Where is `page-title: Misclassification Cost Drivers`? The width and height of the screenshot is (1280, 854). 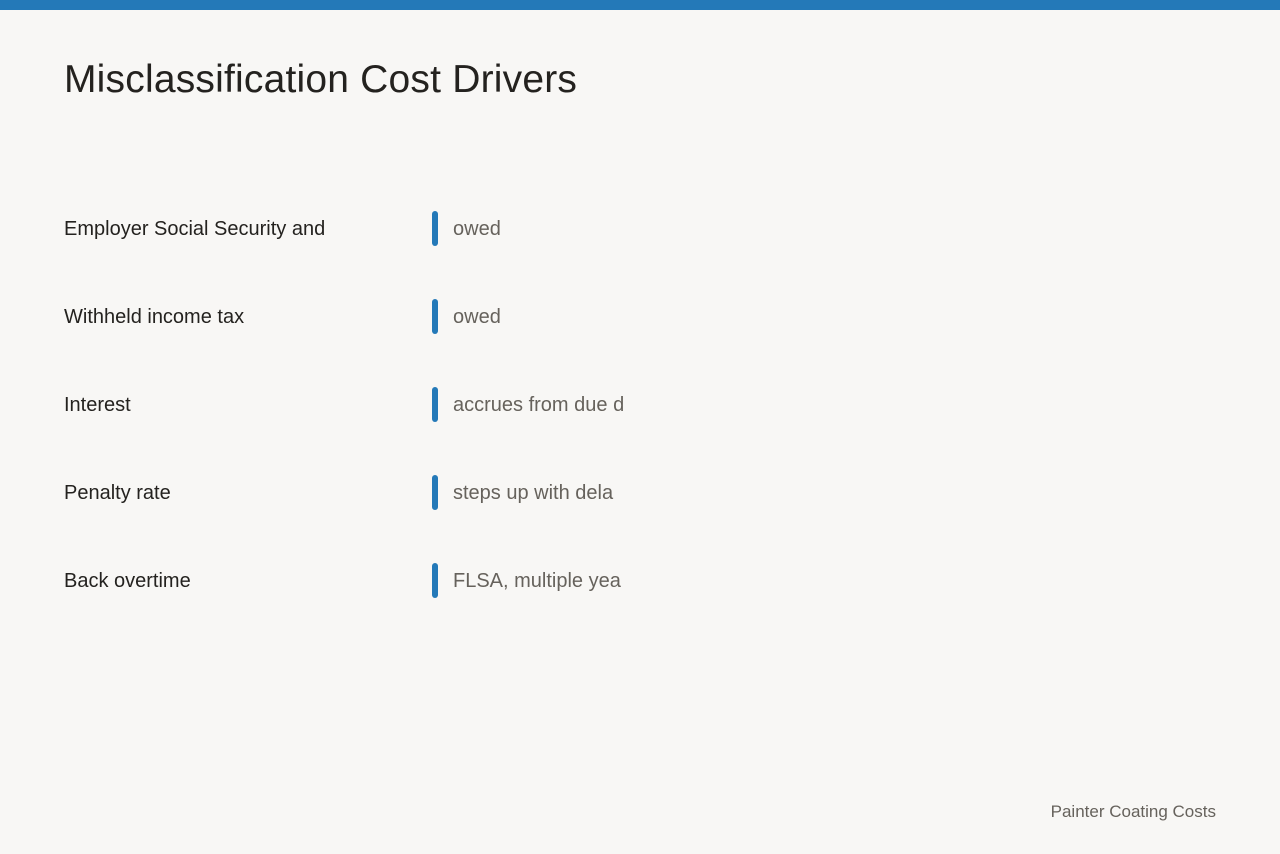
page-title: Misclassification Cost Drivers is located at coordinates (321, 79).